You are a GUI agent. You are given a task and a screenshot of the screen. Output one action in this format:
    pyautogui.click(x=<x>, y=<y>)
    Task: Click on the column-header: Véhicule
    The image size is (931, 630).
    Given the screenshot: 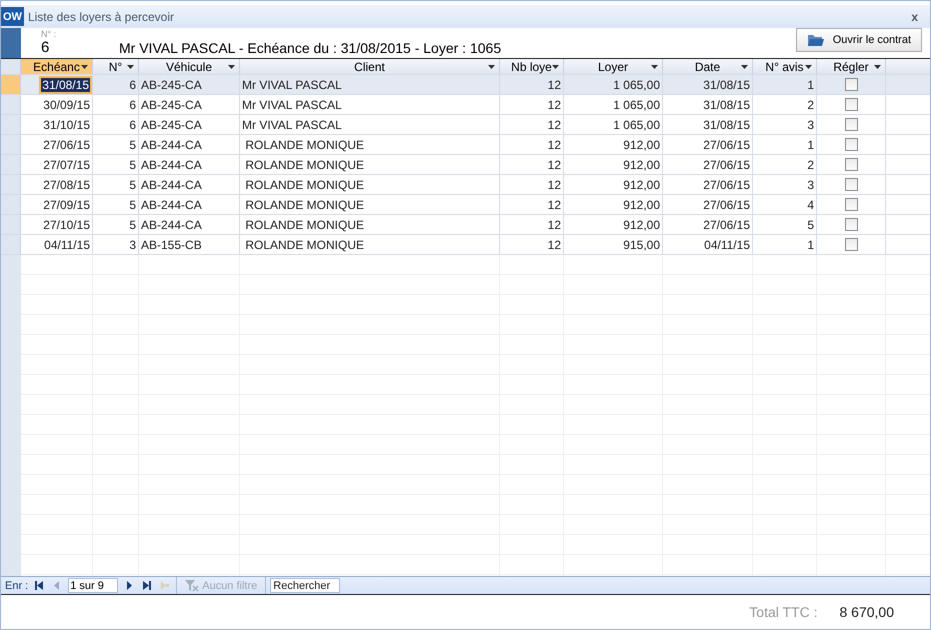 What is the action you would take?
    pyautogui.click(x=189, y=66)
    